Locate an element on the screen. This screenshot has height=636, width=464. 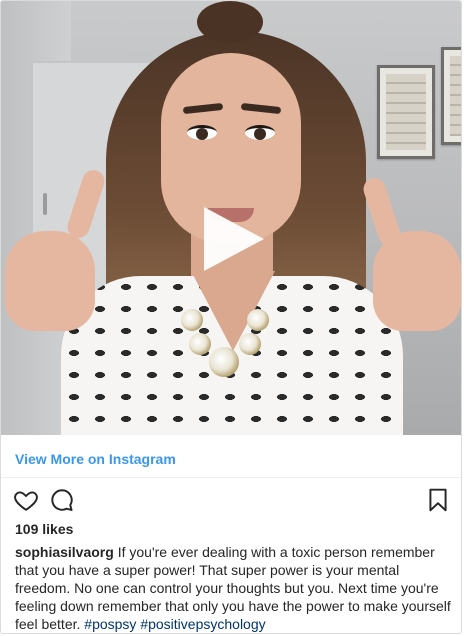
username-link: sophiasilvaorg is located at coordinates (64, 552).